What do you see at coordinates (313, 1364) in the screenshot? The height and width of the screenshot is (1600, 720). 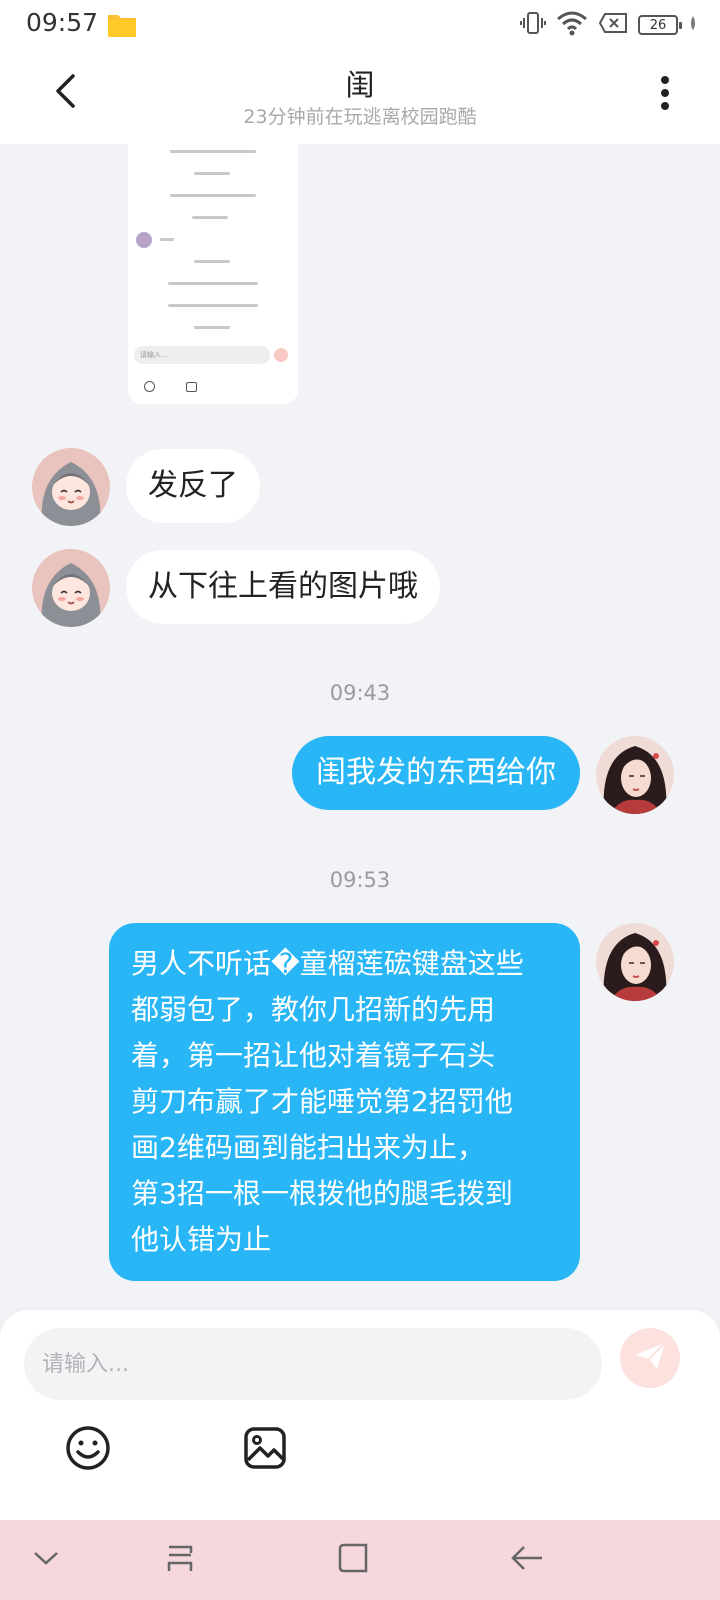 I see `message-input` at bounding box center [313, 1364].